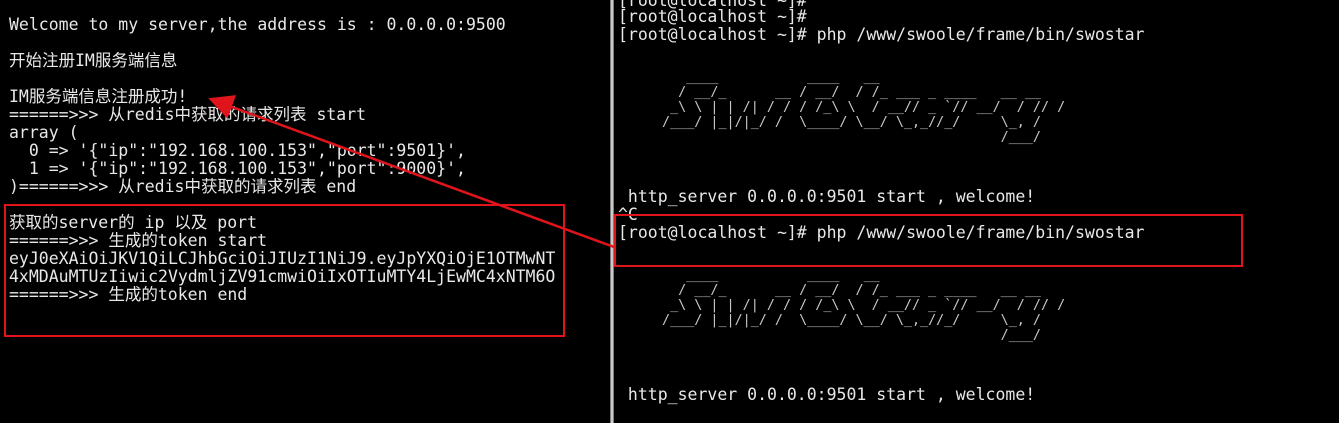 The image size is (1339, 423). What do you see at coordinates (188, 114) in the screenshot?
I see `terminal-line: ======>>> 从redis中获取的请求列表 start` at bounding box center [188, 114].